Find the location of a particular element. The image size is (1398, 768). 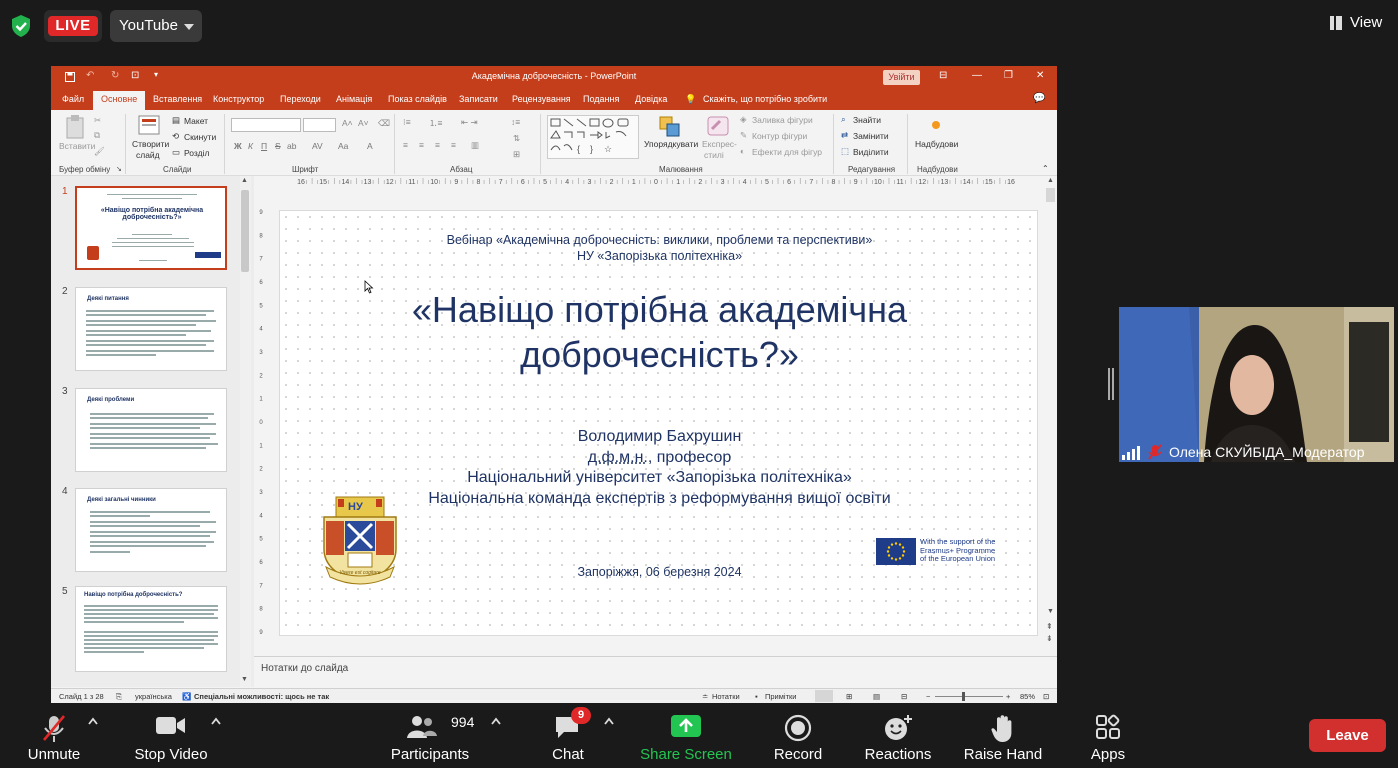

view-button: View is located at coordinates (1360, 23).